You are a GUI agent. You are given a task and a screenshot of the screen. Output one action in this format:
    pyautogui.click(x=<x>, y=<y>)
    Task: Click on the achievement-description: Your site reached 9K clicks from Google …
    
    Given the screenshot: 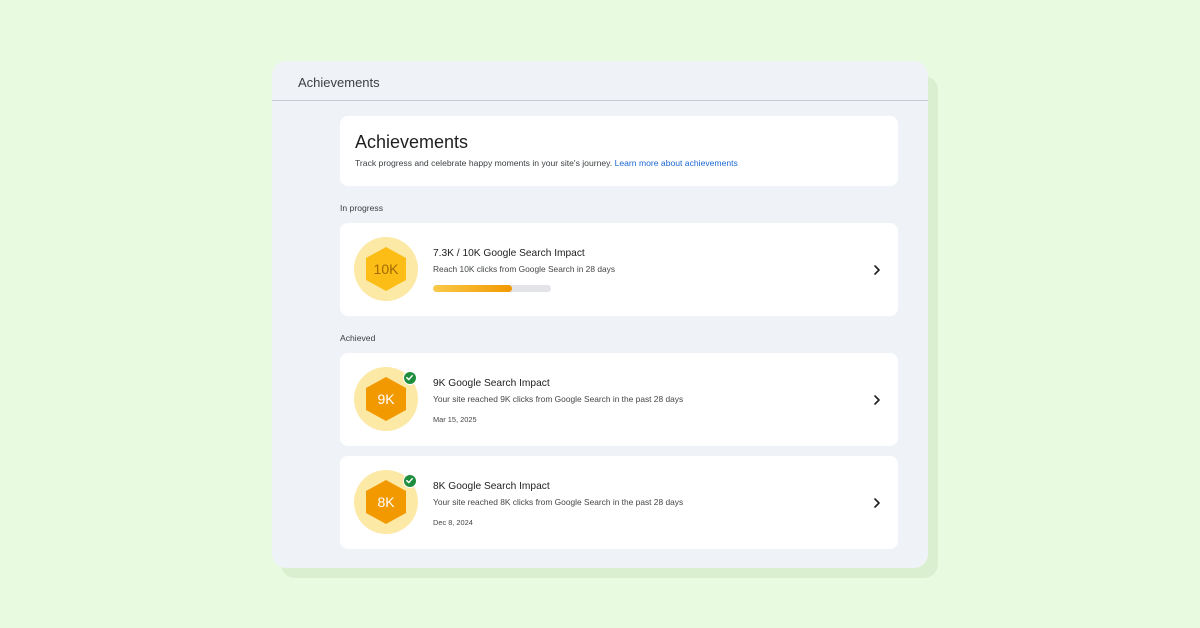 What is the action you would take?
    pyautogui.click(x=558, y=399)
    